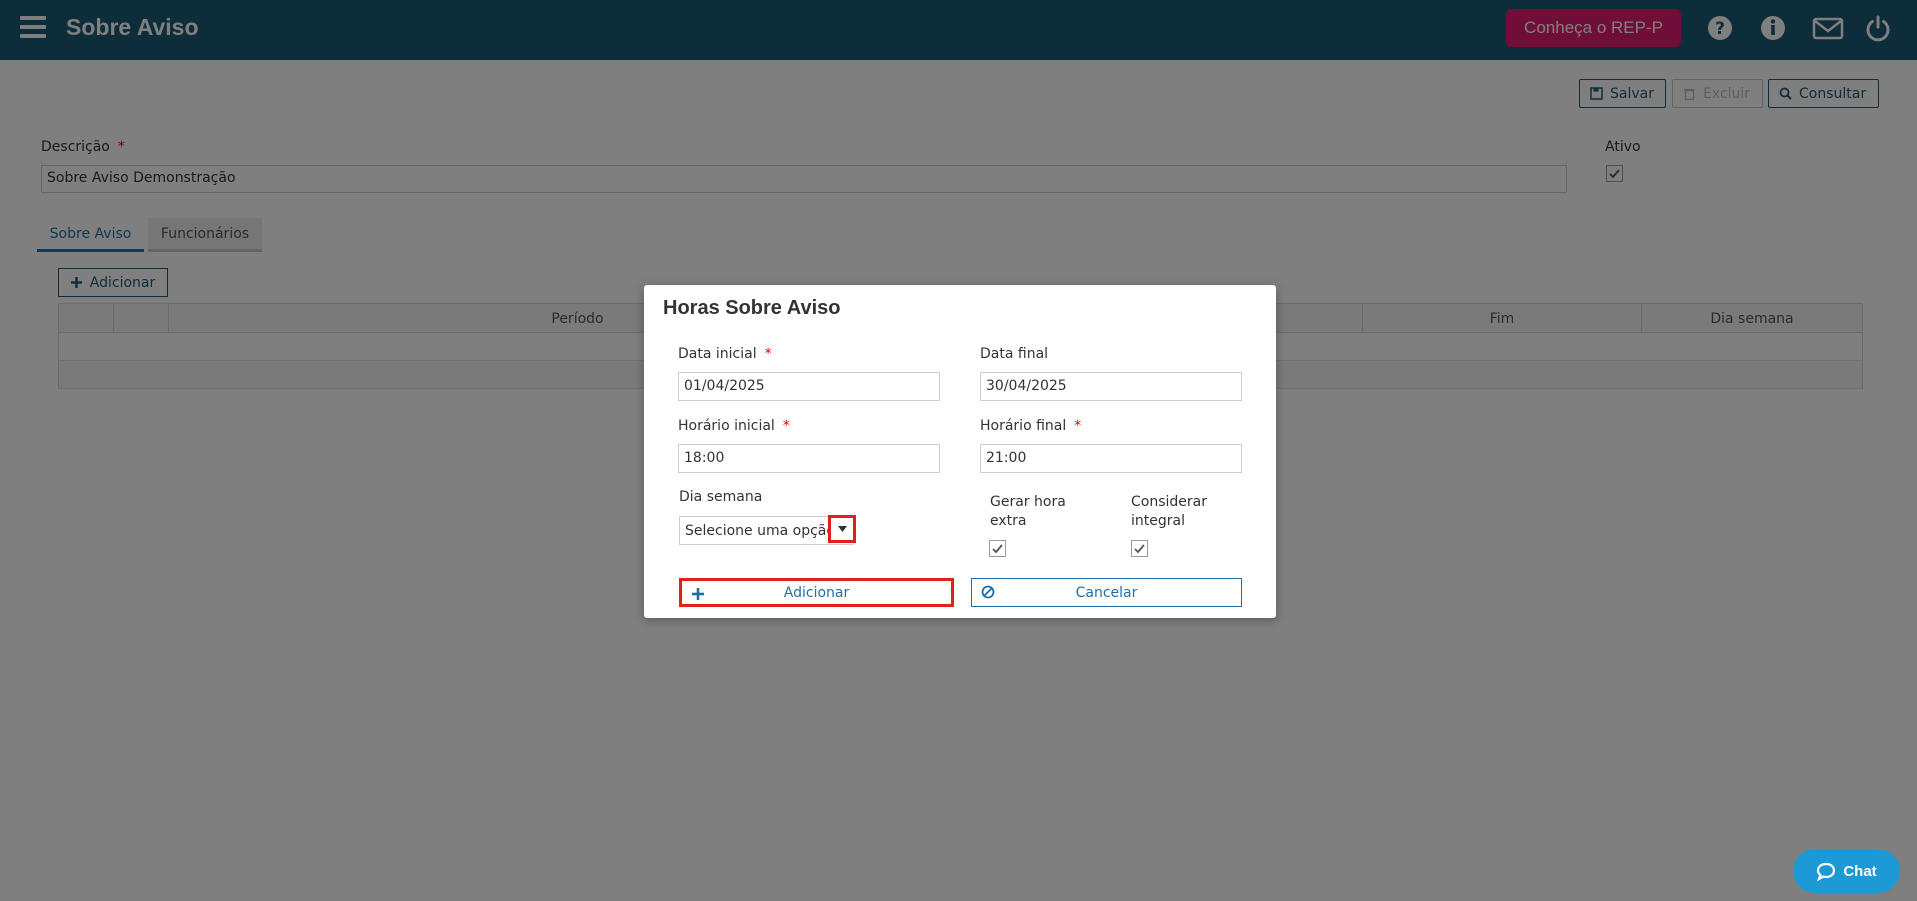 The image size is (1917, 901). I want to click on integral-label: Considerar integral, so click(1169, 511).